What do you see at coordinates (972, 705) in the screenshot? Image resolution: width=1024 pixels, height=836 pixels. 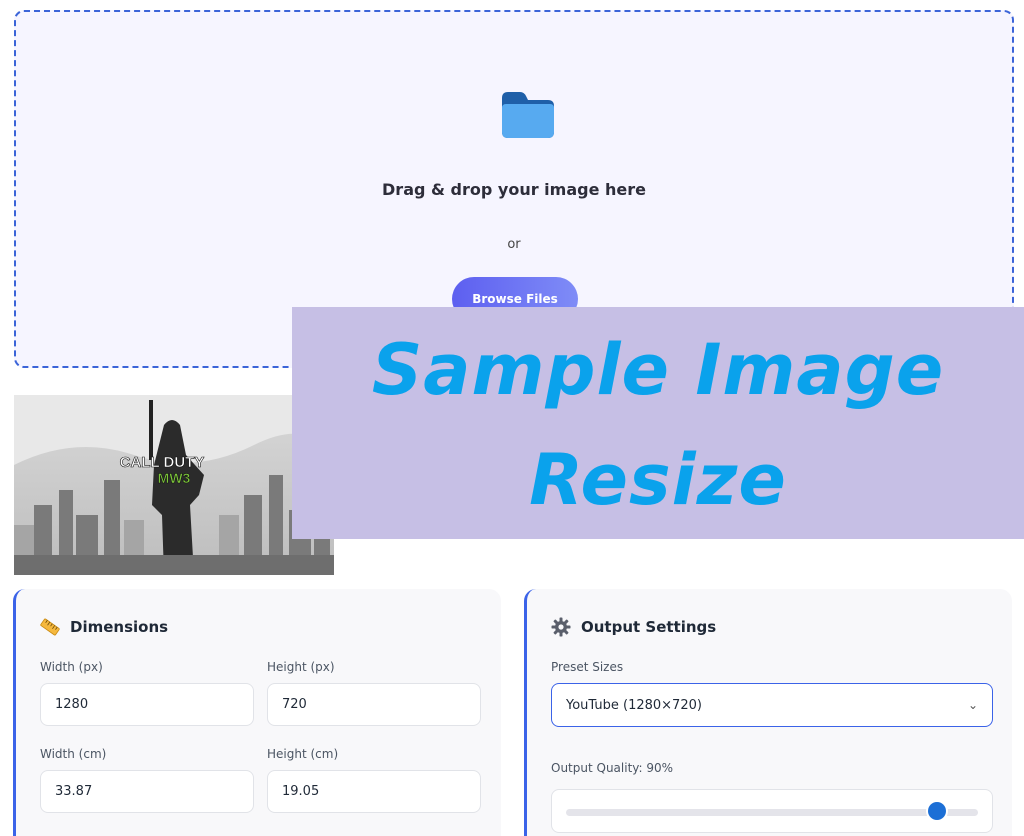 I see `chevron-down-icon: ⌄` at bounding box center [972, 705].